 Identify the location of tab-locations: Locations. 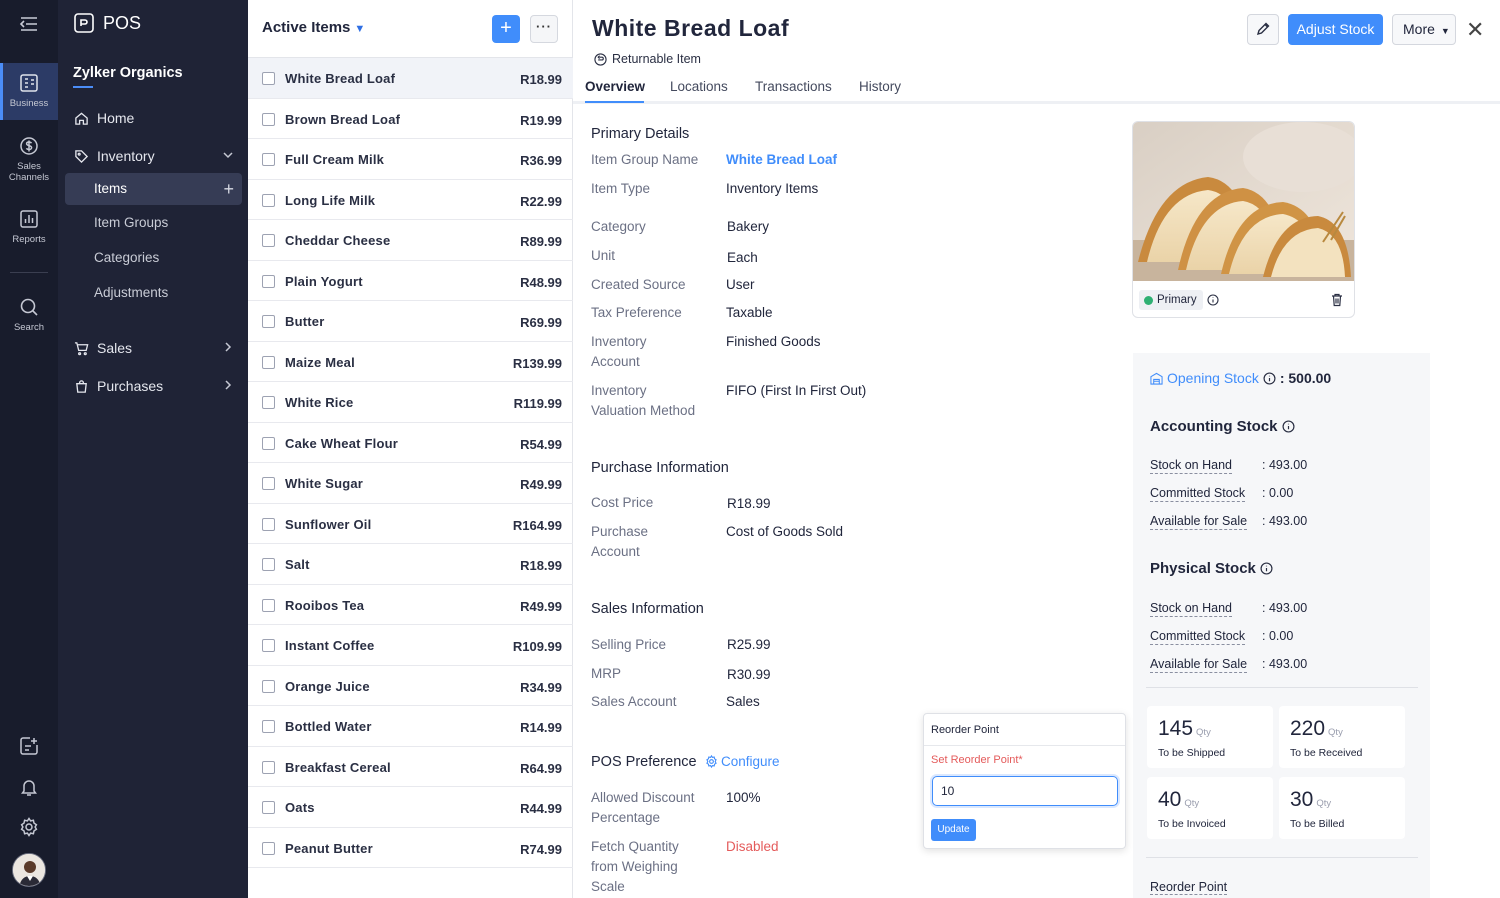
(699, 86).